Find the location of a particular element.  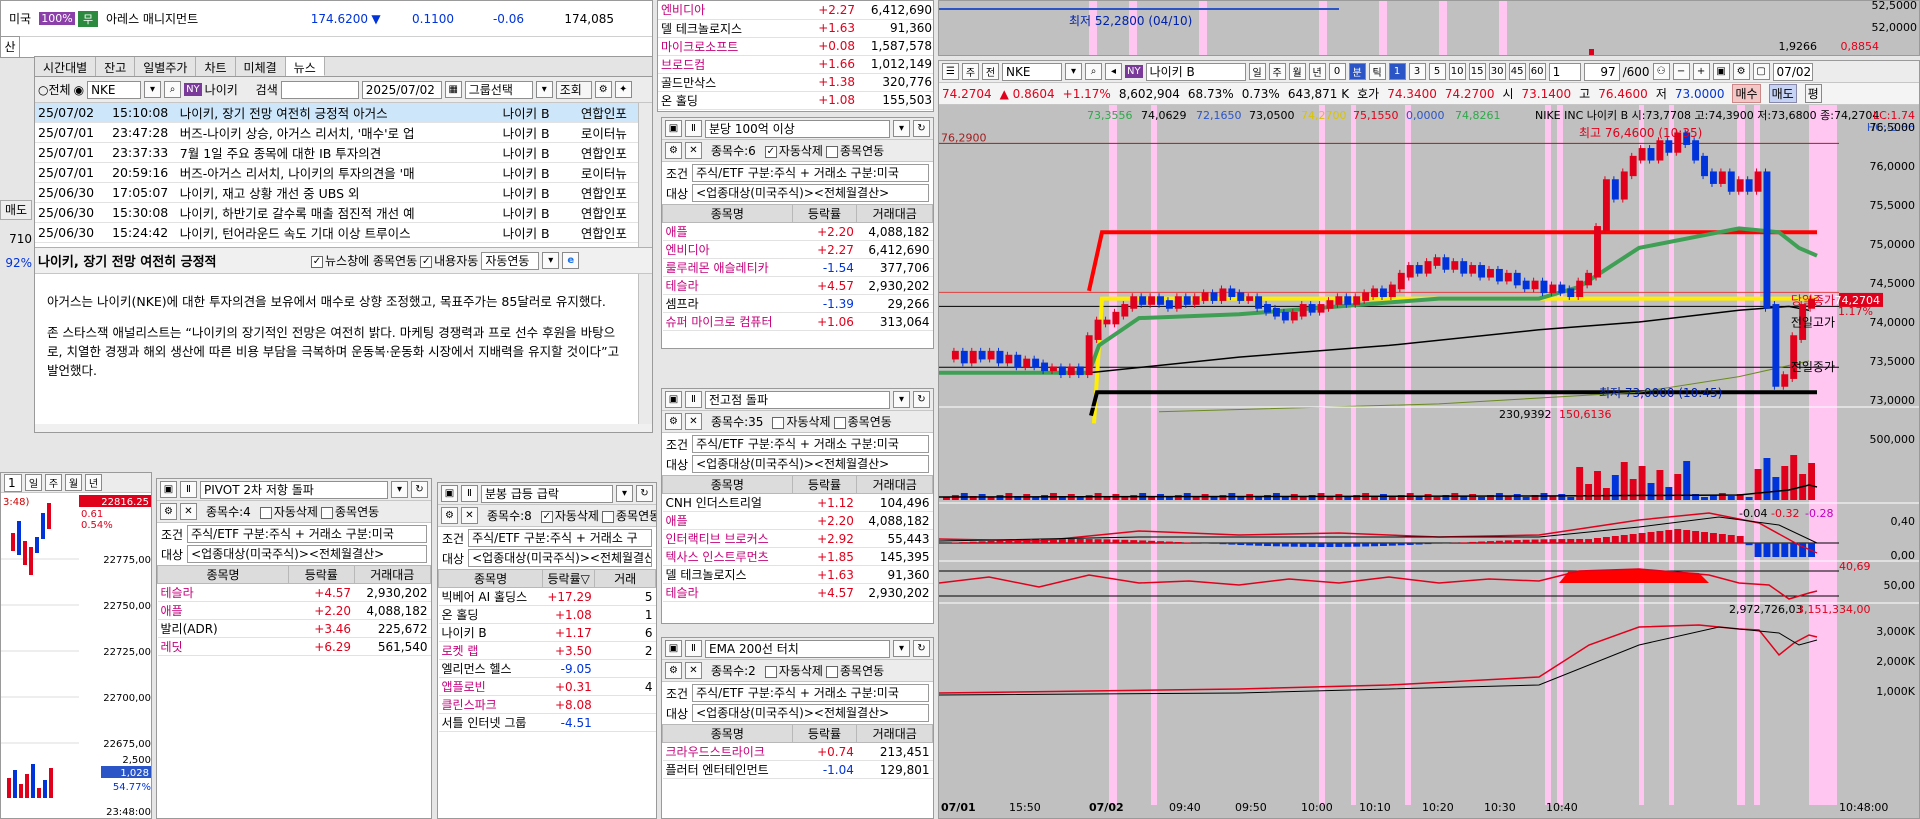

autocontent-checkbox: ✓ 내용자동 is located at coordinates (449, 260).